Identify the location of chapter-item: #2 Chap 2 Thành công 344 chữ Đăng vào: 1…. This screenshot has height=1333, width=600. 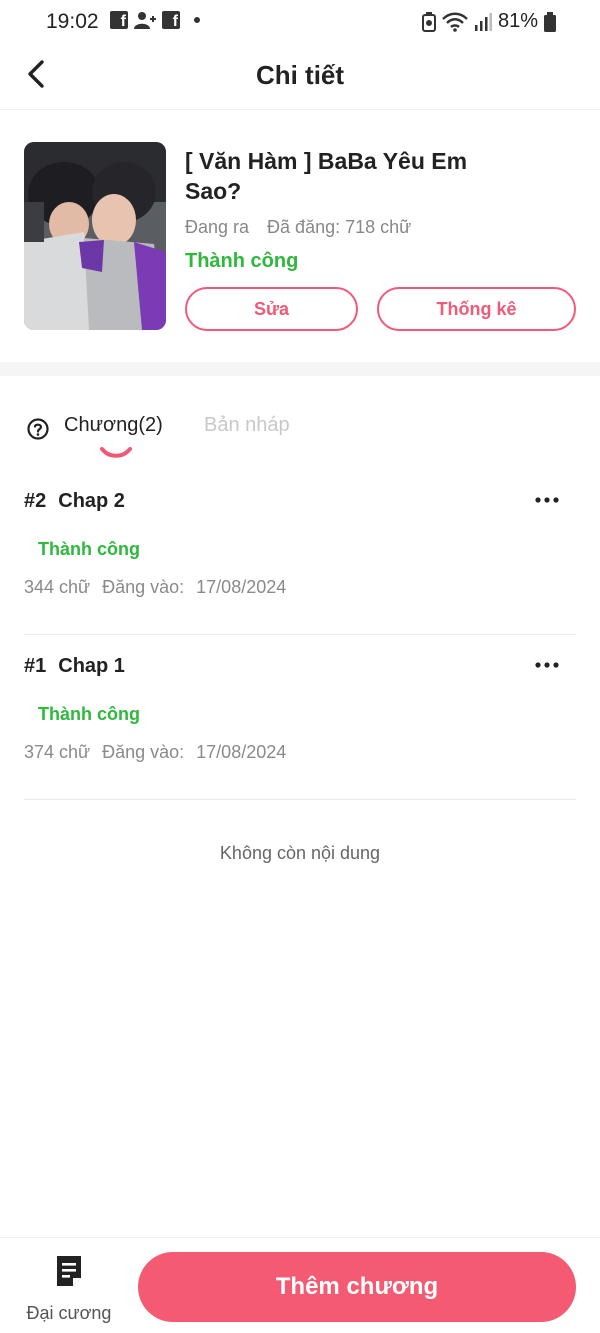
(300, 552).